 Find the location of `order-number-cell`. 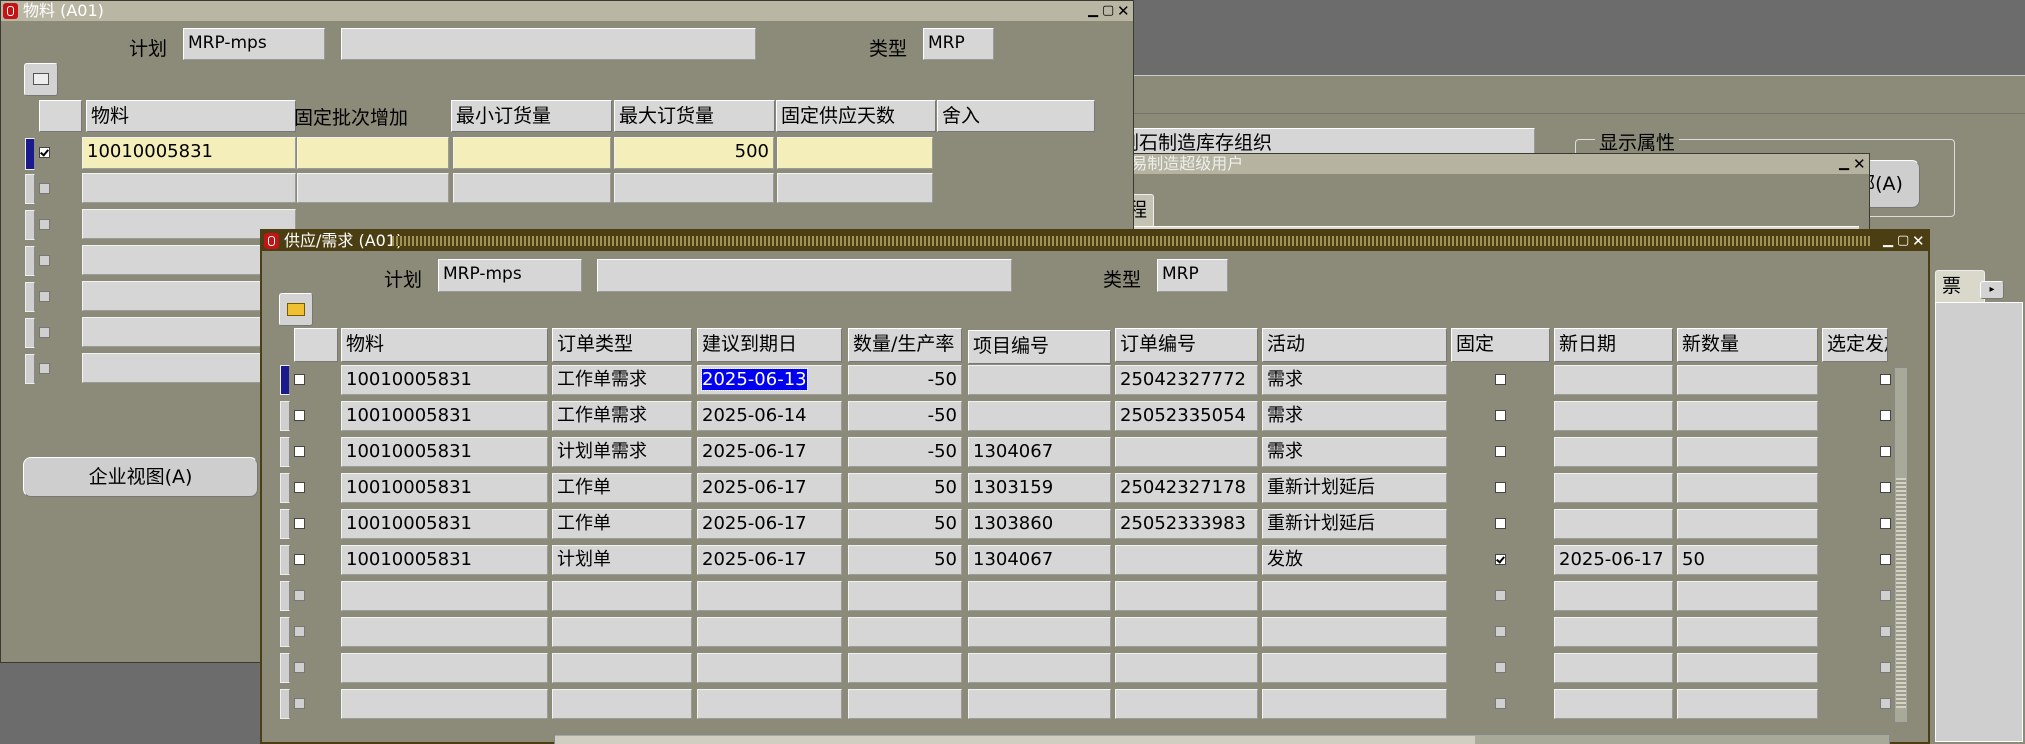

order-number-cell is located at coordinates (1186, 560).